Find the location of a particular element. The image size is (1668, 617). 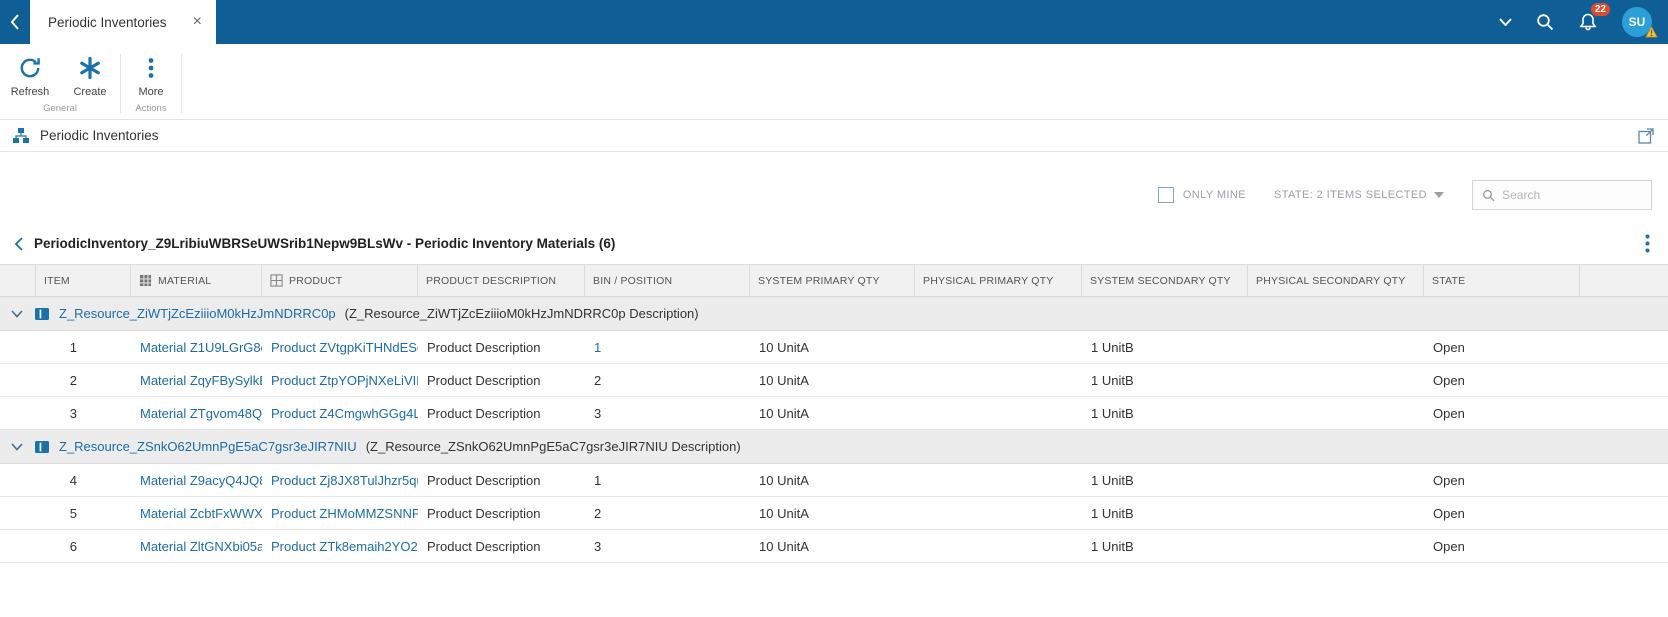

material-link: Material Z1U9LGrG8oq4w is located at coordinates (201, 347).